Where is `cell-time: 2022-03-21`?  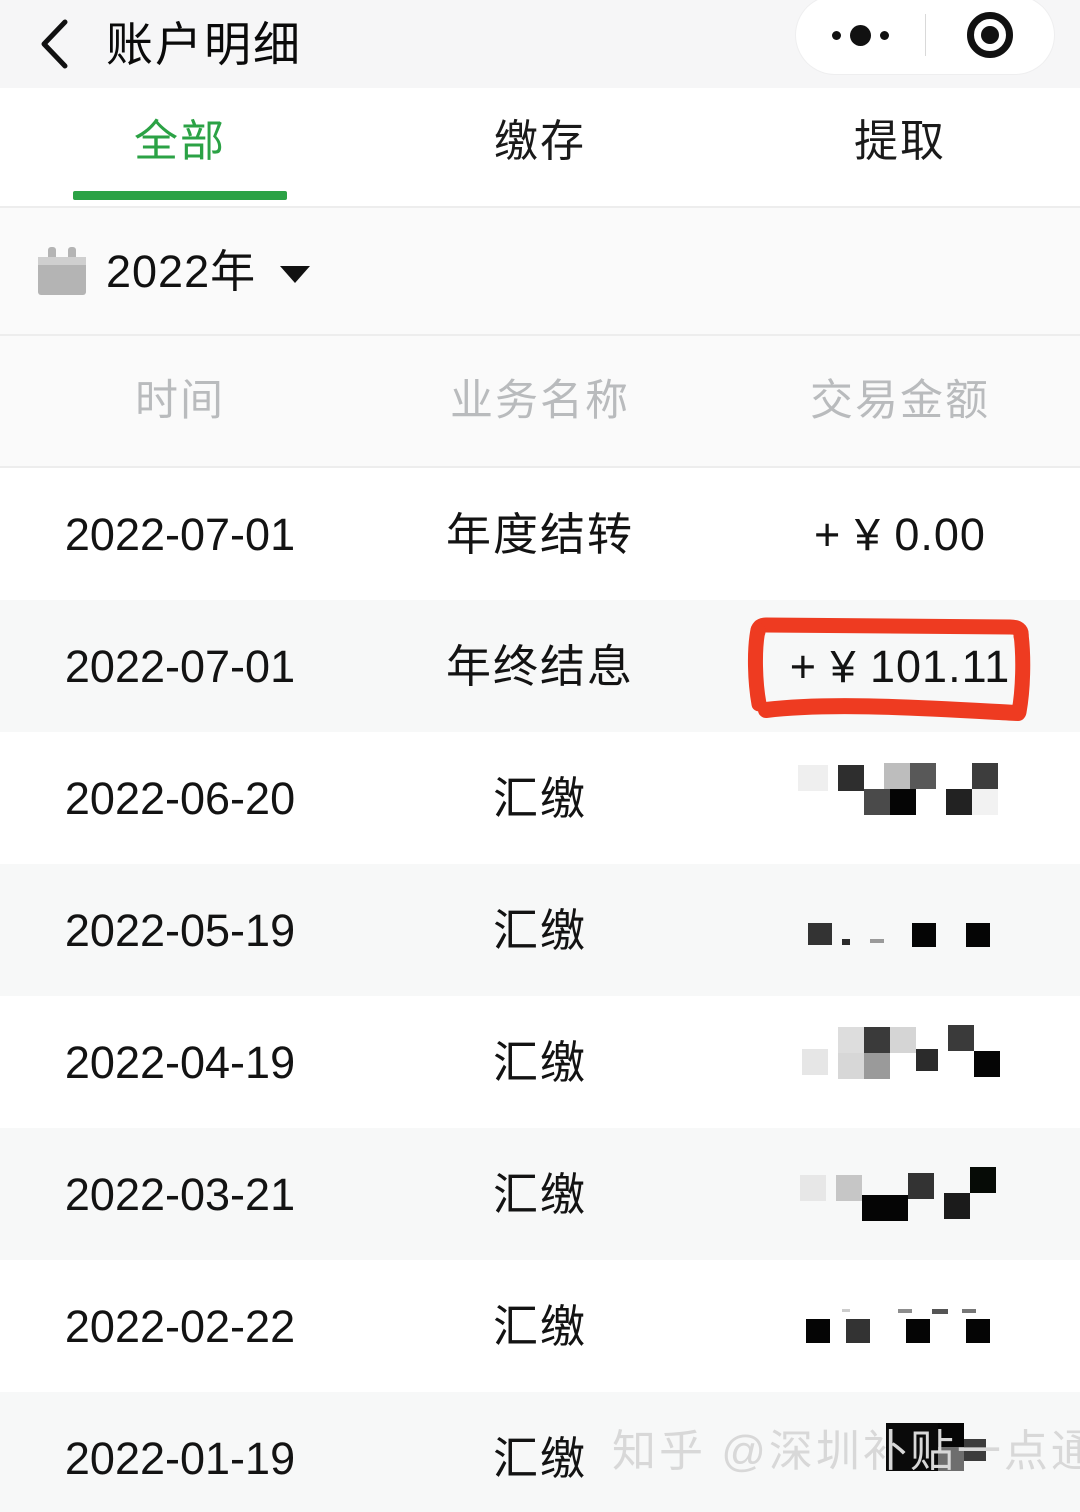
cell-time: 2022-03-21 is located at coordinates (180, 1194).